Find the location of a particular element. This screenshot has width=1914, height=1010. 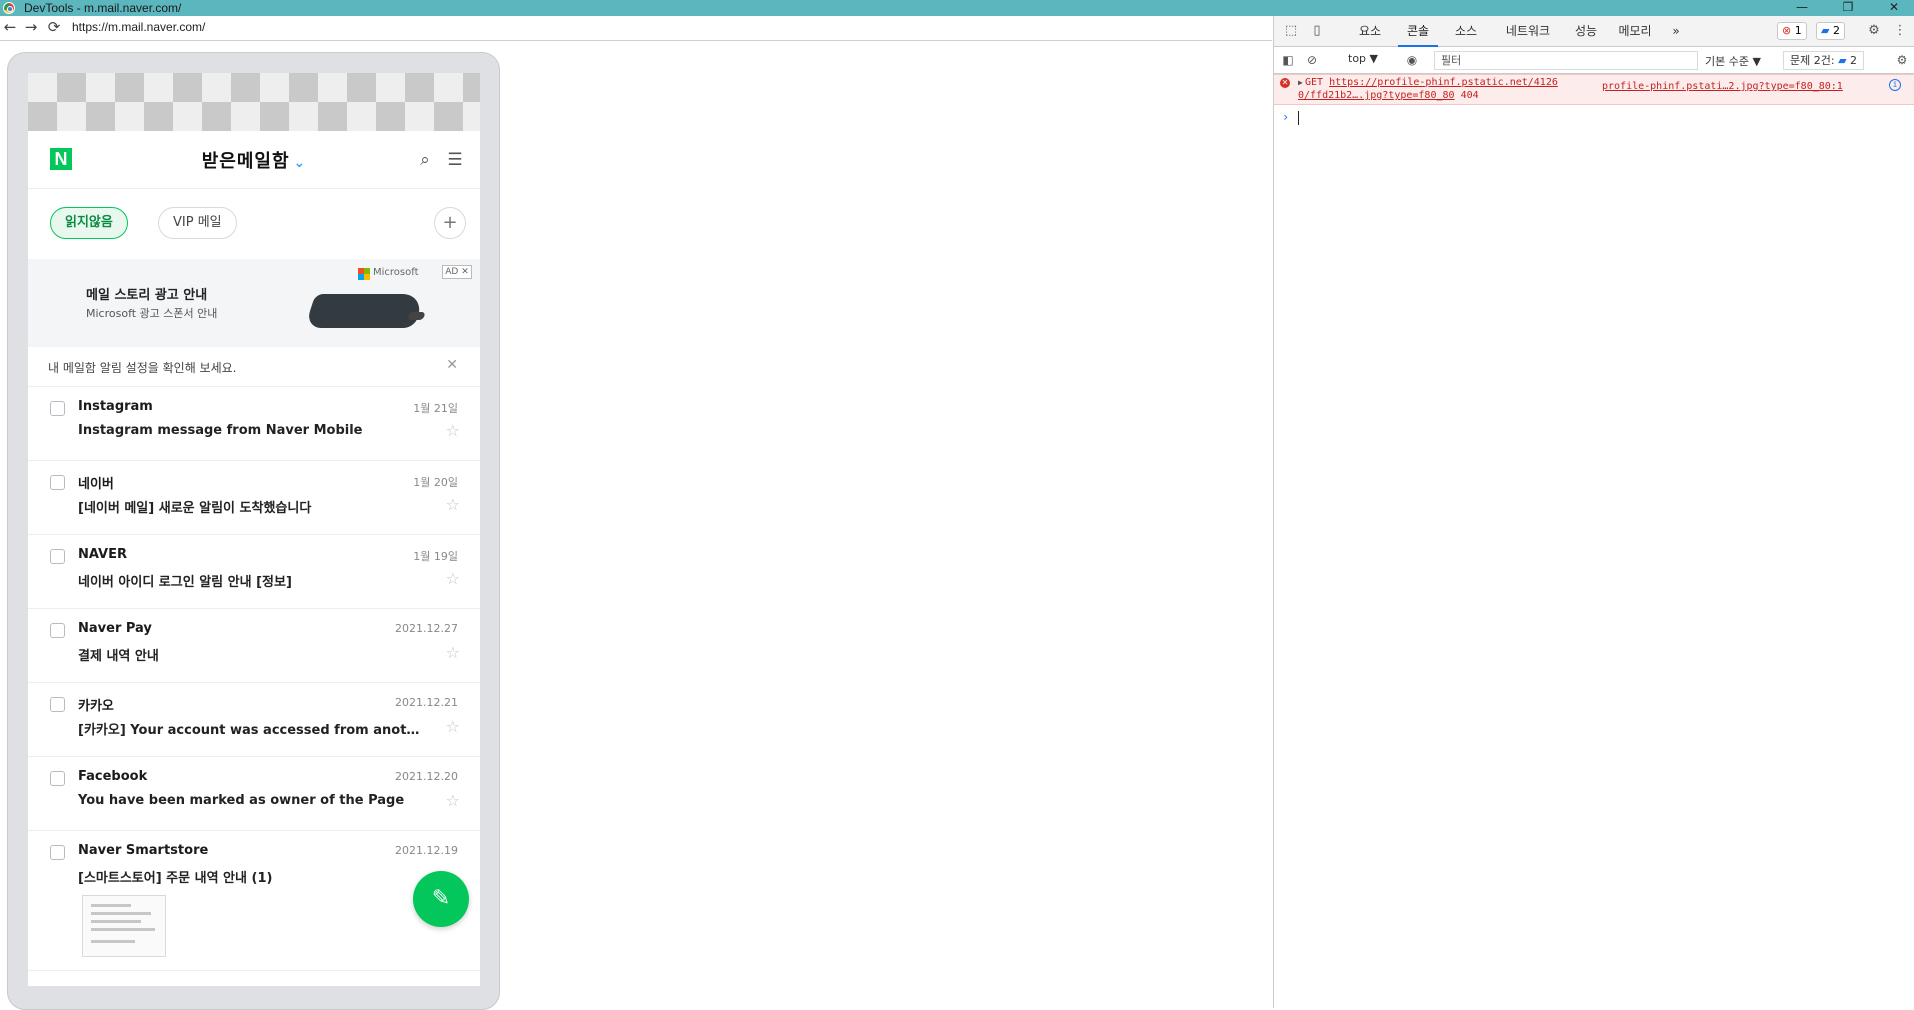

error-count-badge: ⊗ 1 is located at coordinates (1792, 31).